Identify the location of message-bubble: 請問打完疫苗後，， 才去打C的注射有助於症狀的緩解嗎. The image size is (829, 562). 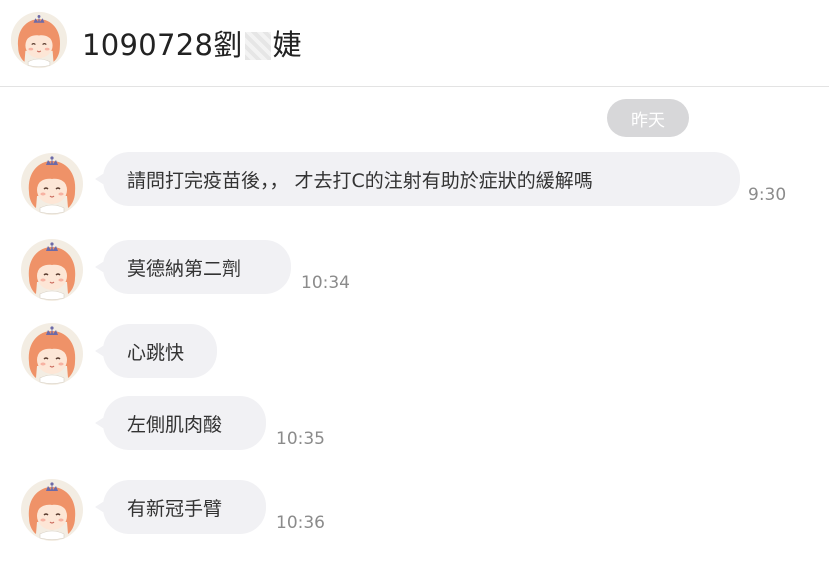
(417, 179).